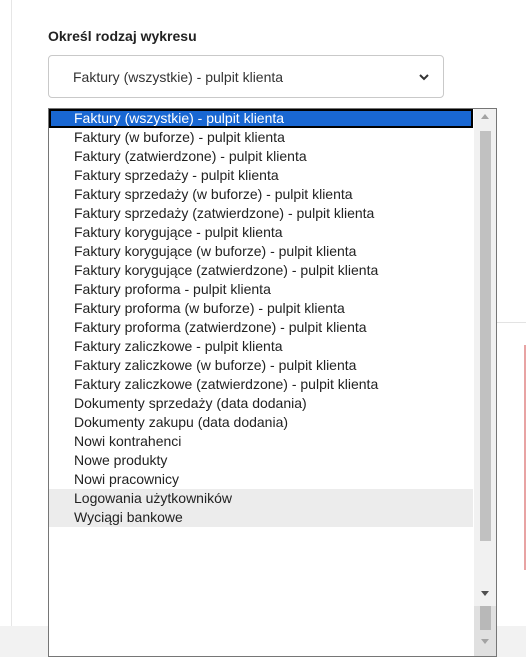  I want to click on dropdown-option: Faktury zaliczkowe - pulpit klienta, so click(261, 346).